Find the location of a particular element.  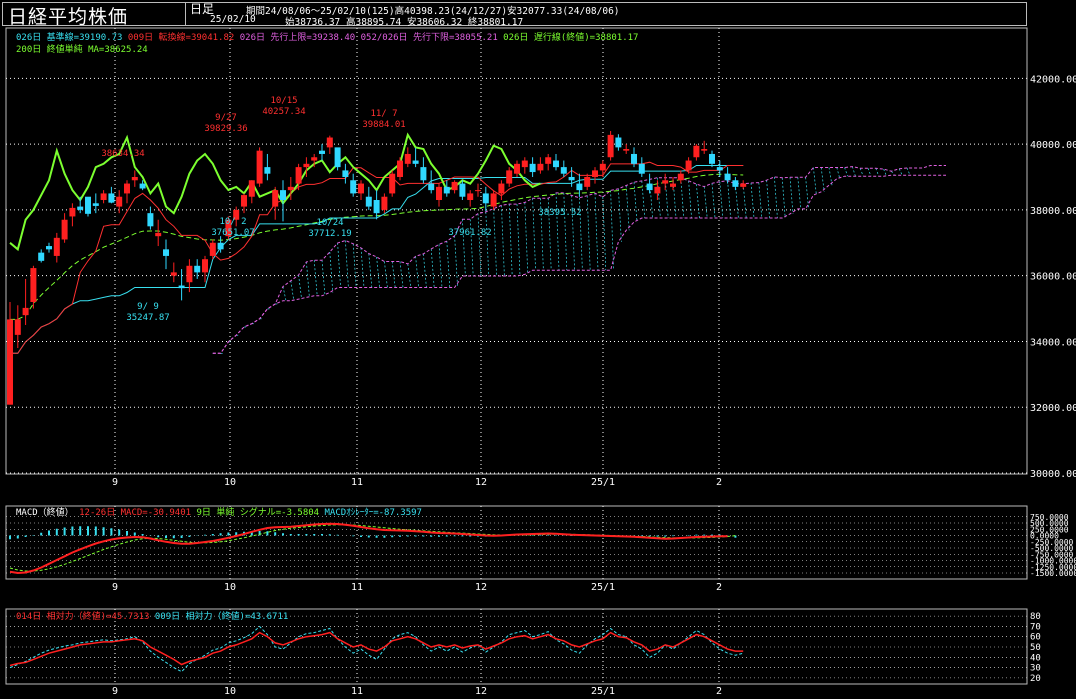

price-tick-label: 34000.00 is located at coordinates (1053, 342).